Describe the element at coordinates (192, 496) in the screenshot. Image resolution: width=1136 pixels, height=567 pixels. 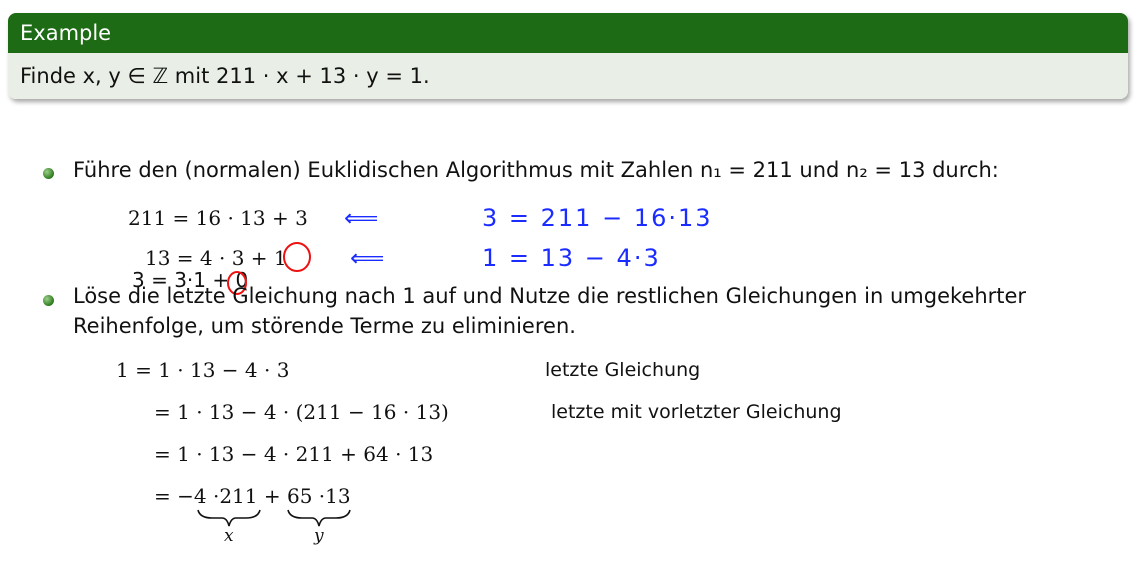
I see `coef-x: −4` at that location.